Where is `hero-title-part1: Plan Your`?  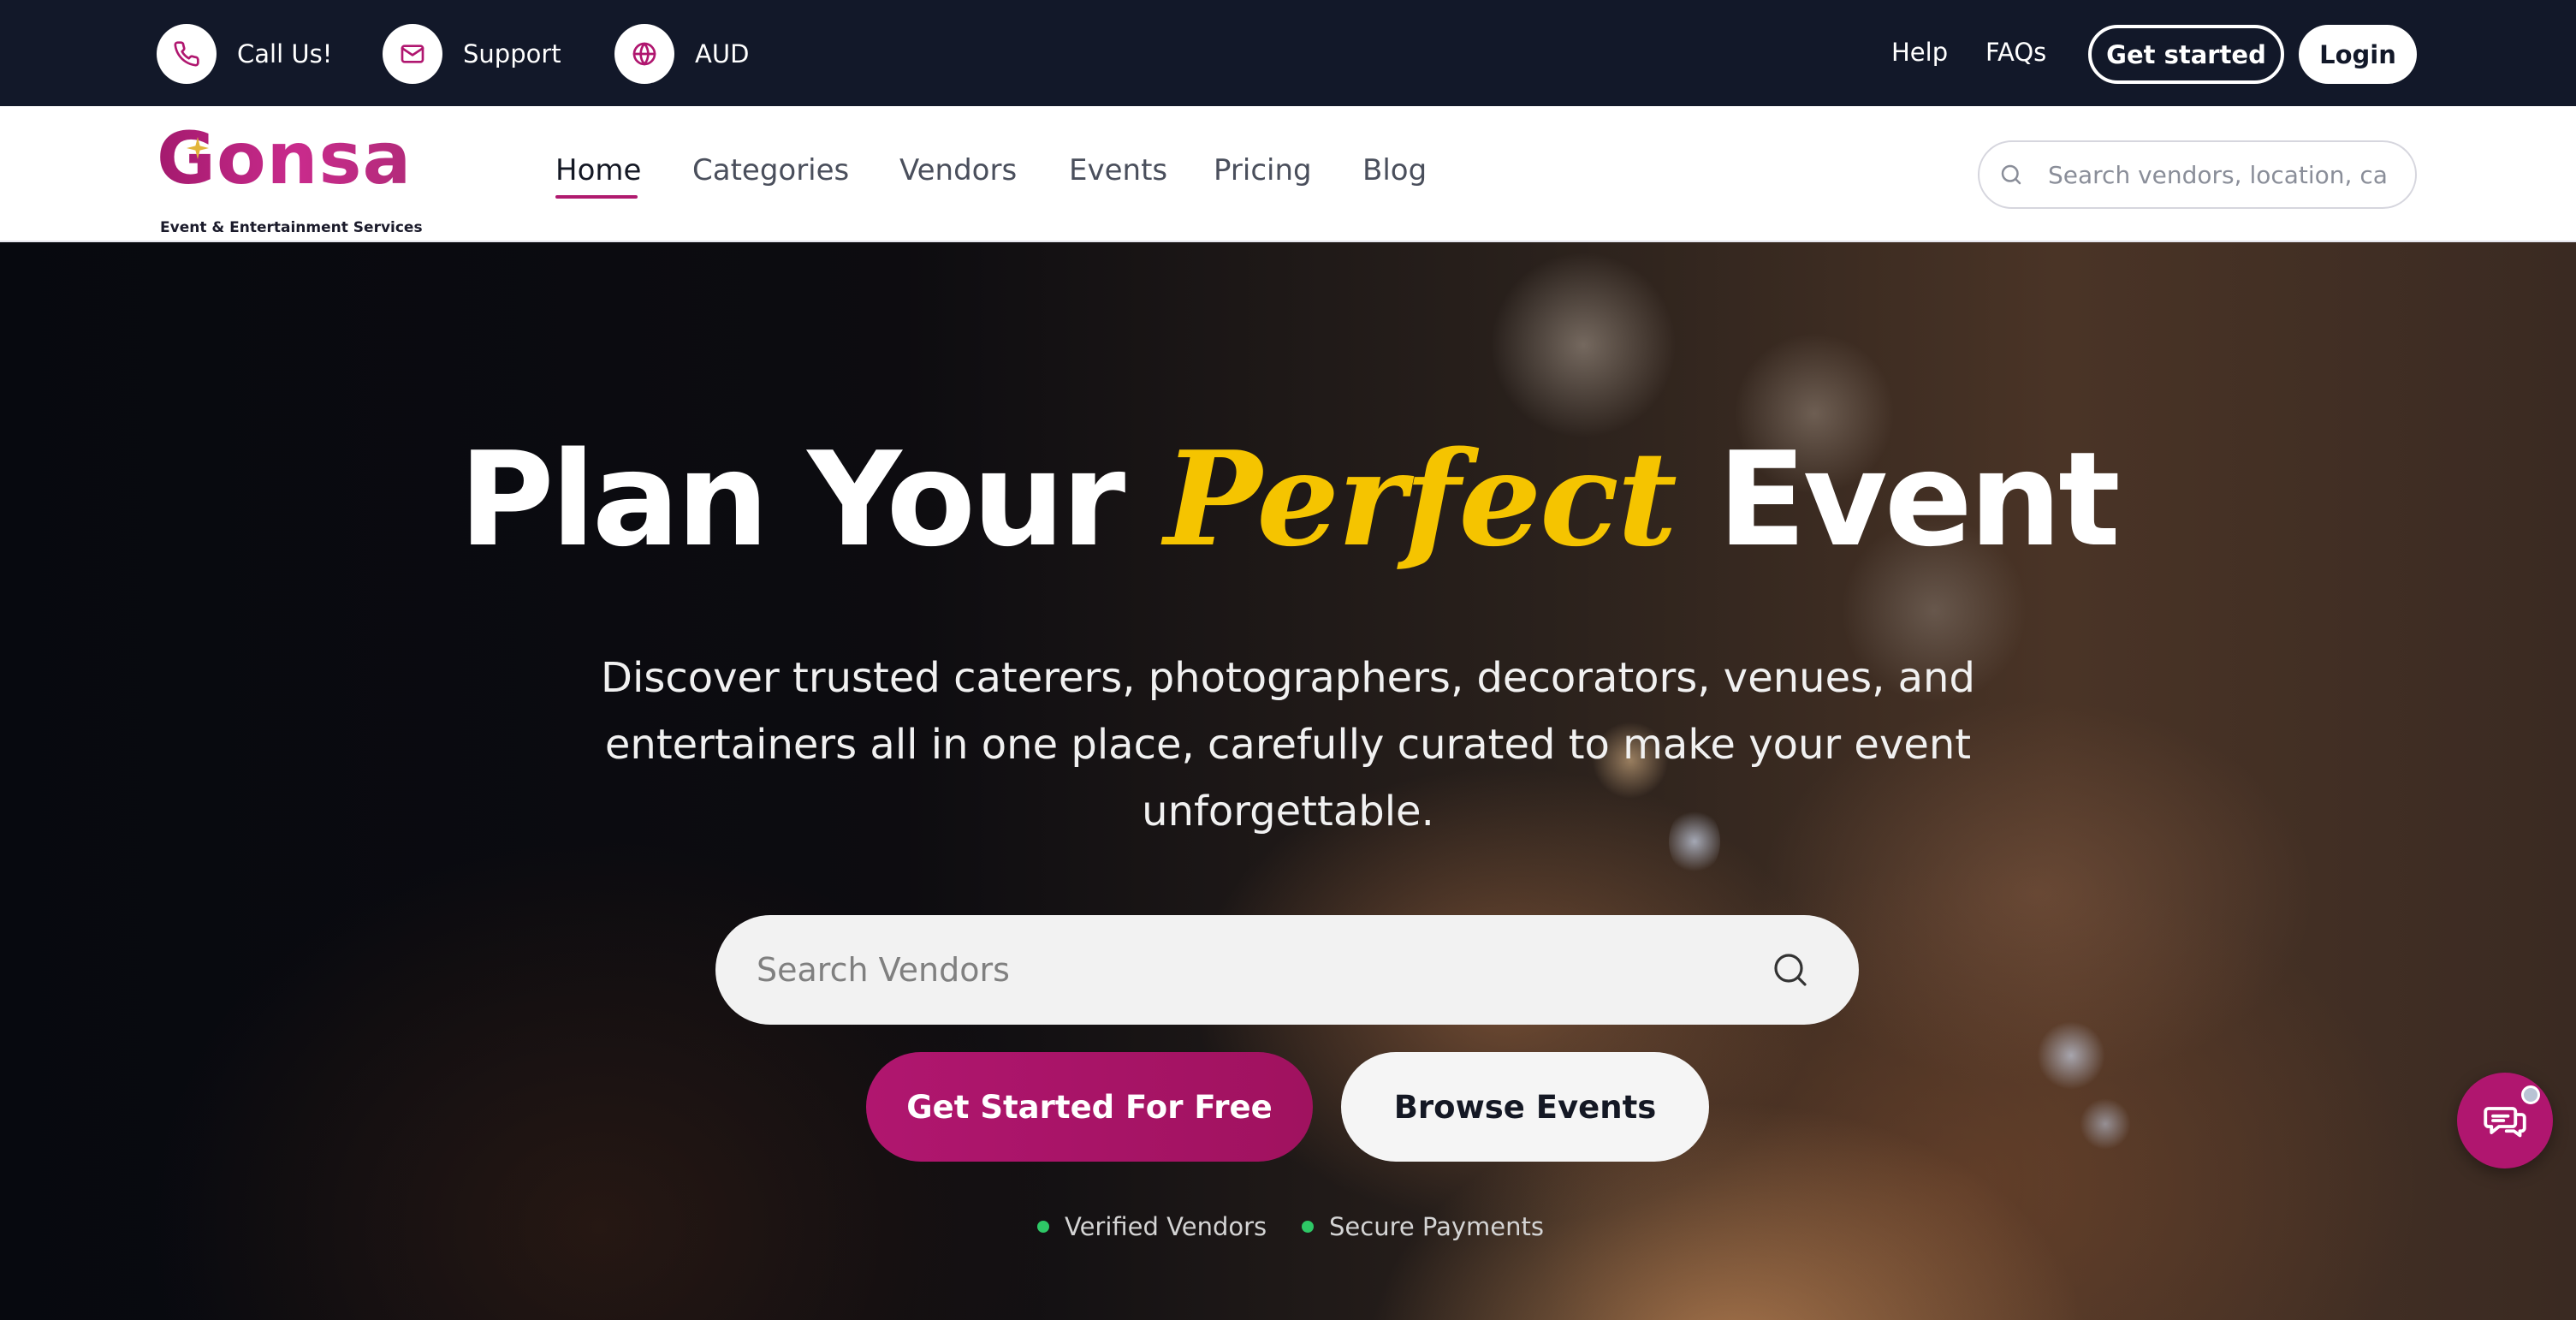 hero-title-part1: Plan Your is located at coordinates (792, 499).